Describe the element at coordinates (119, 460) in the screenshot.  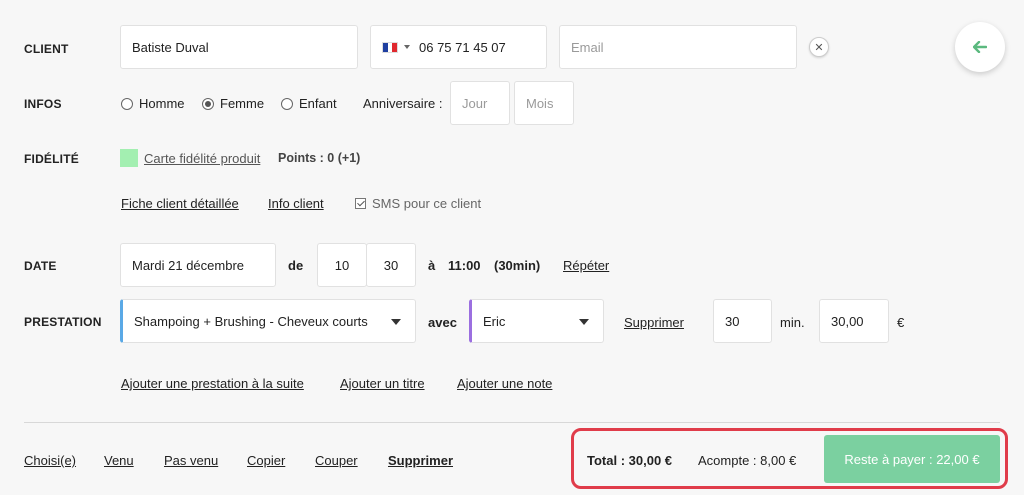
I see `arrived-link: Venu` at that location.